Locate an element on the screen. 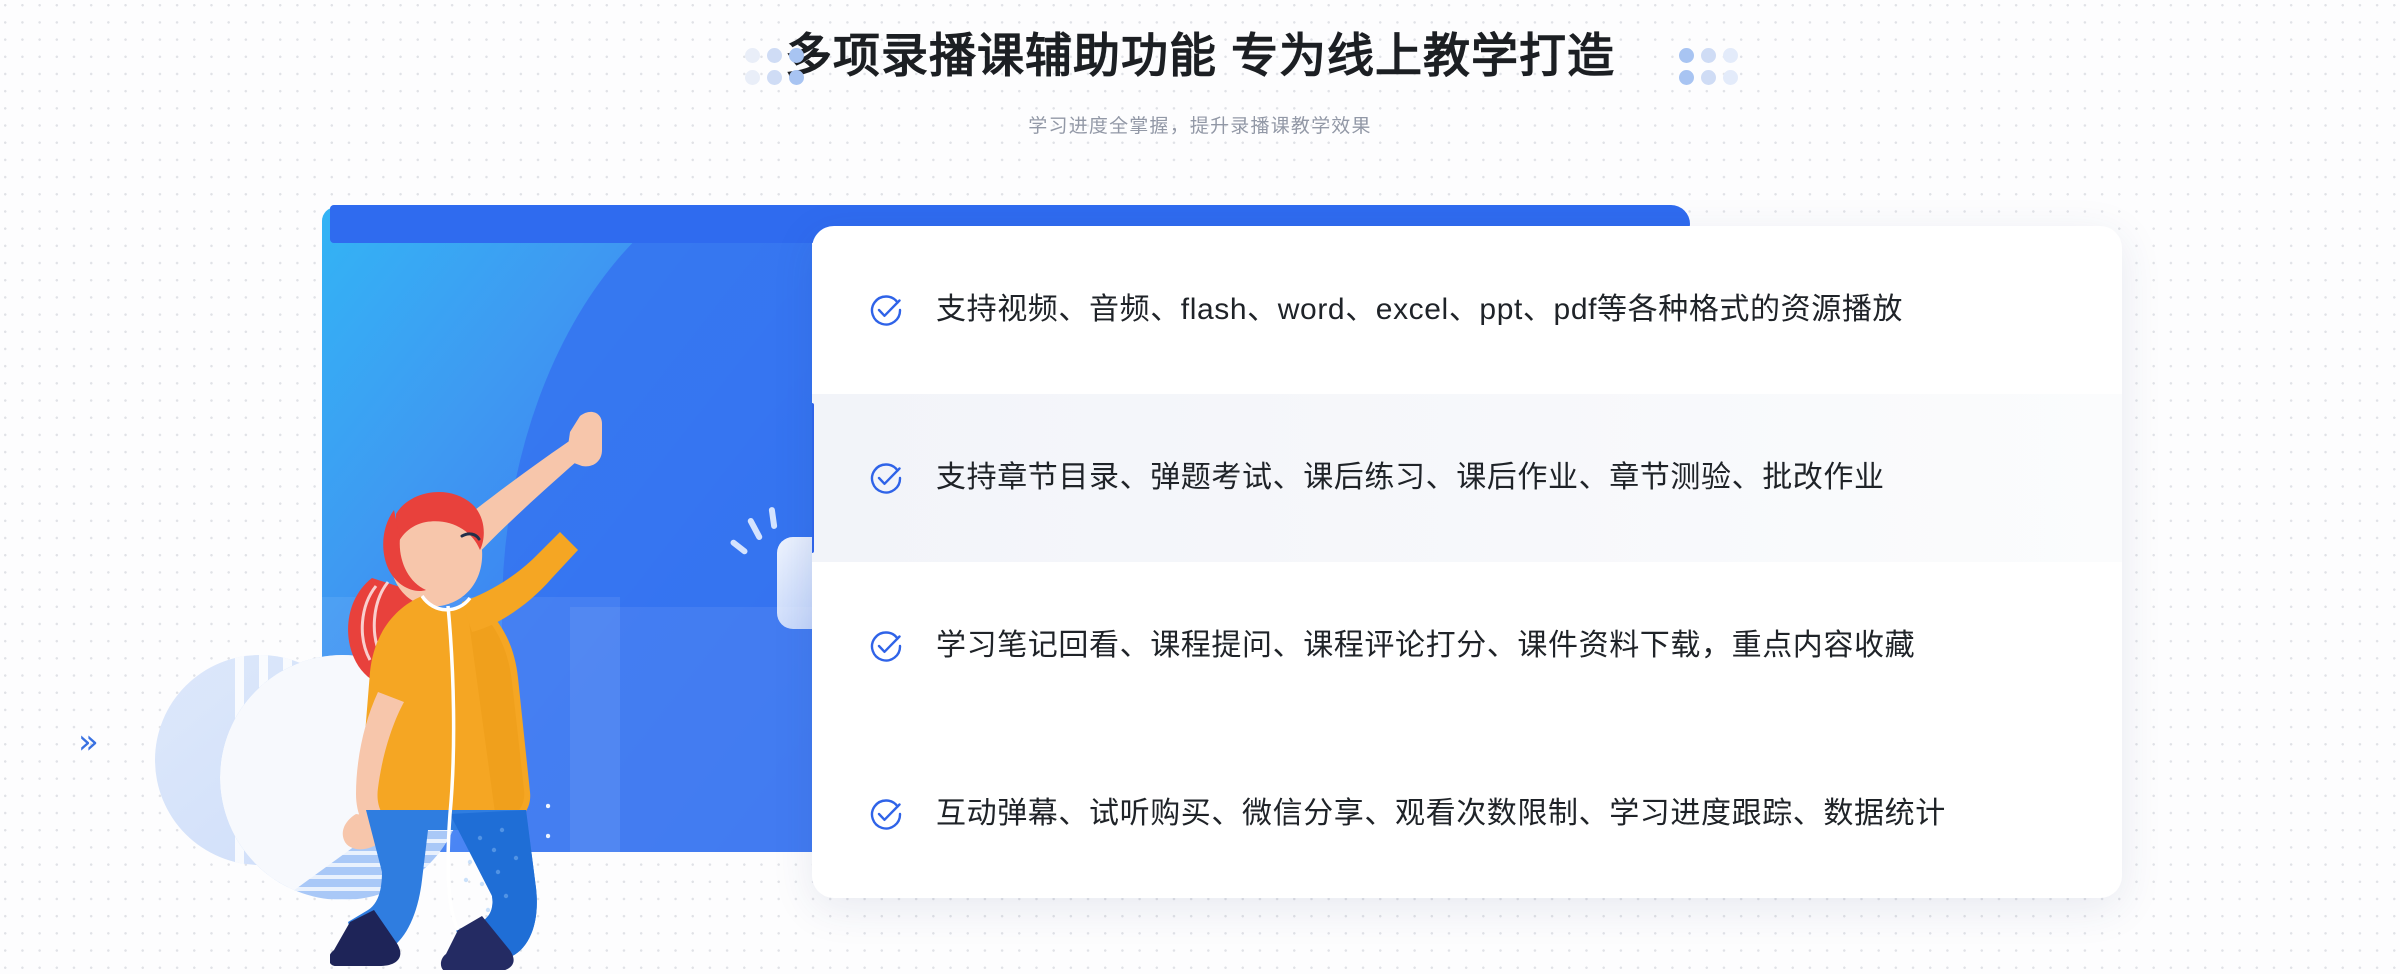  woman-pointing-illustration is located at coordinates (466, 690).